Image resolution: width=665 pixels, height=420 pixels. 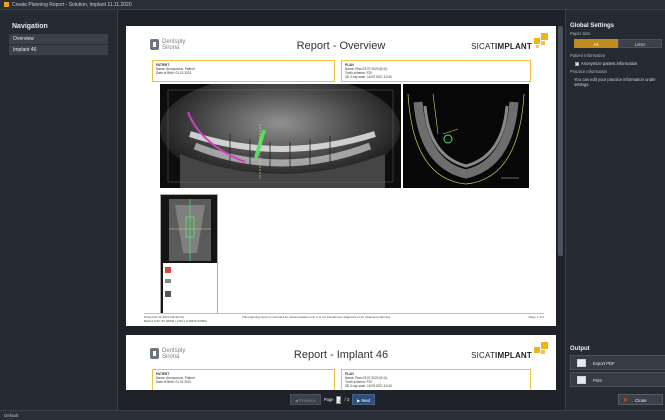 What do you see at coordinates (580, 349) in the screenshot?
I see `output-heading: Output` at bounding box center [580, 349].